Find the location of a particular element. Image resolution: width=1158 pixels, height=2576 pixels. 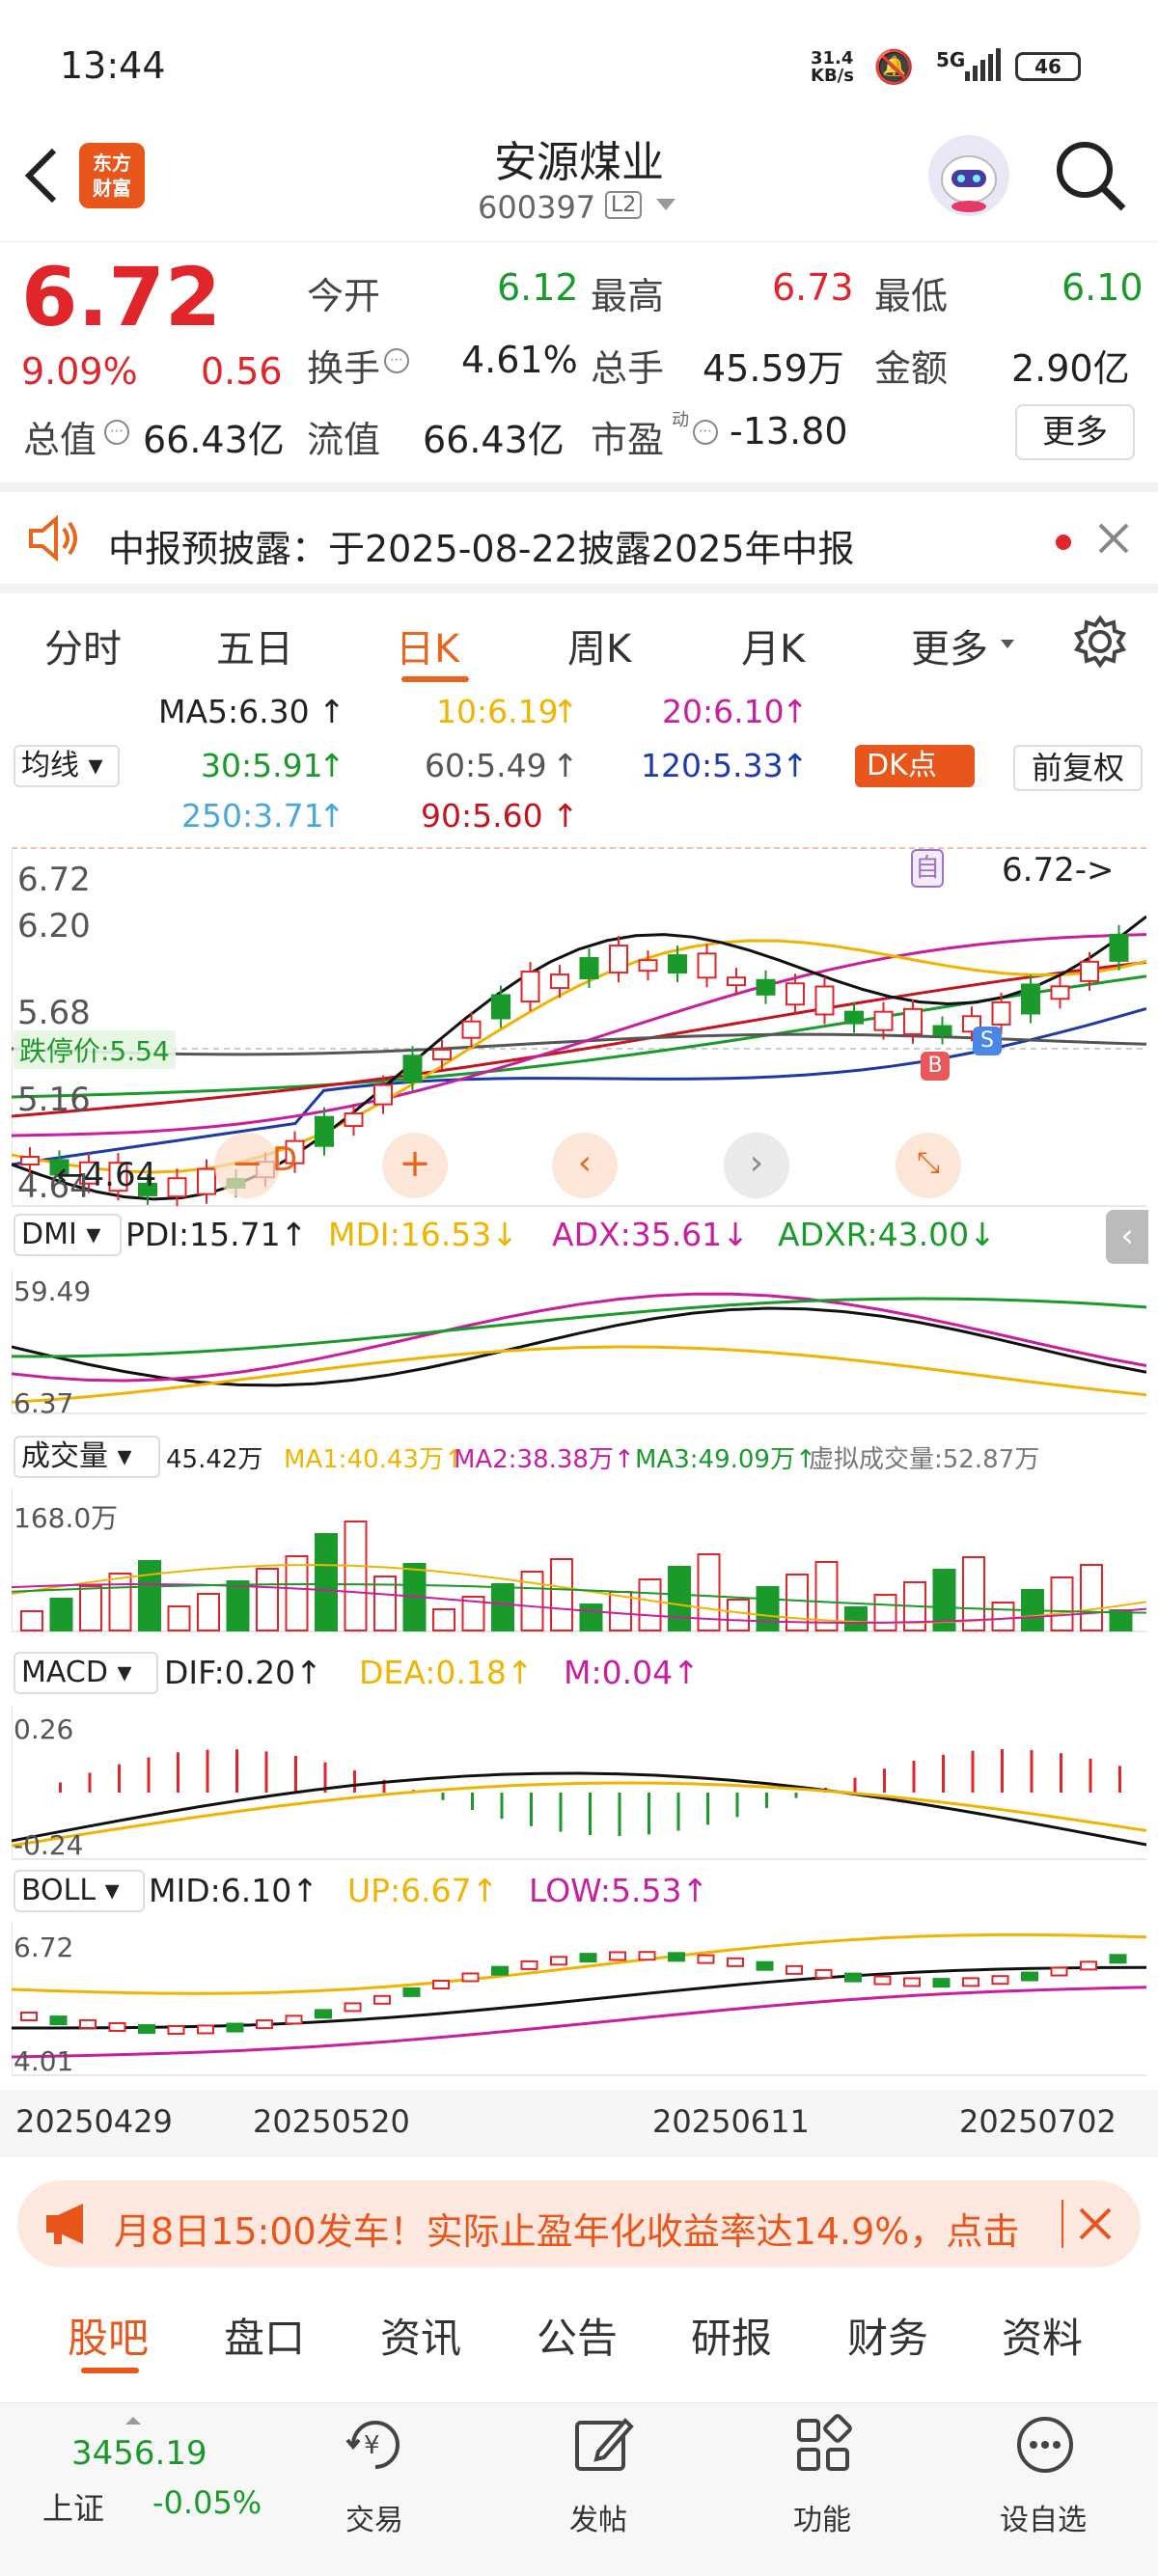

watchlist-label: 设自选 is located at coordinates (1043, 2517).